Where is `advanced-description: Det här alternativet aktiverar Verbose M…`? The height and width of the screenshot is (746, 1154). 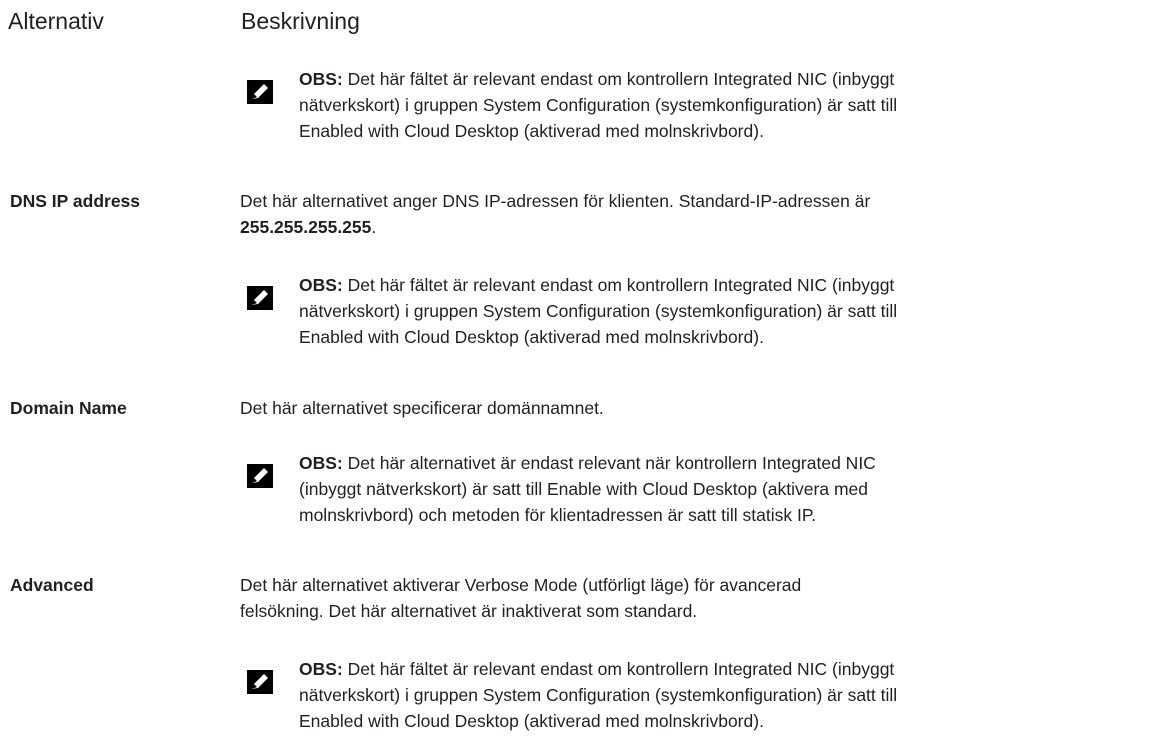 advanced-description: Det här alternativet aktiverar Verbose M… is located at coordinates (521, 598).